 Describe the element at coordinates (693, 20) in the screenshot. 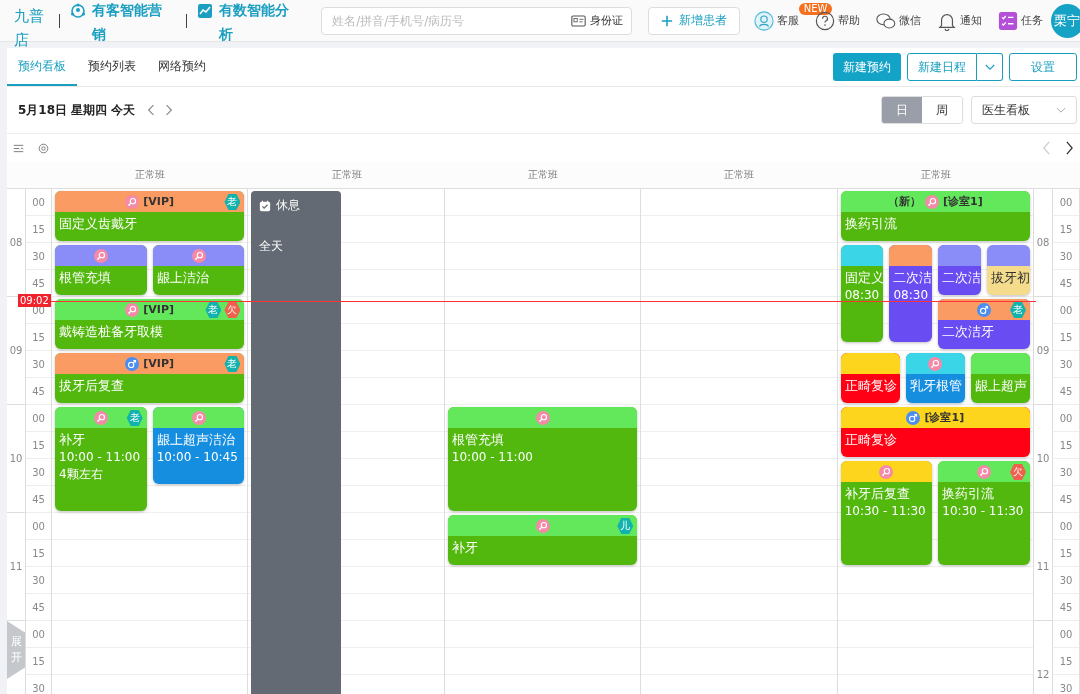

I see `add-patient-button: 新增患者` at that location.